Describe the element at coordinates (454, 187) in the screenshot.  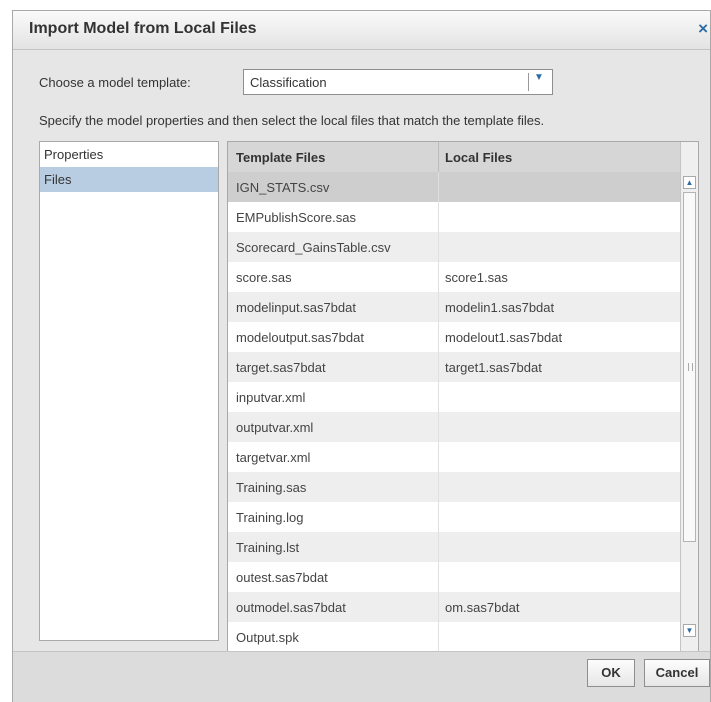
I see `table-row: IGN_STATS.csv` at that location.